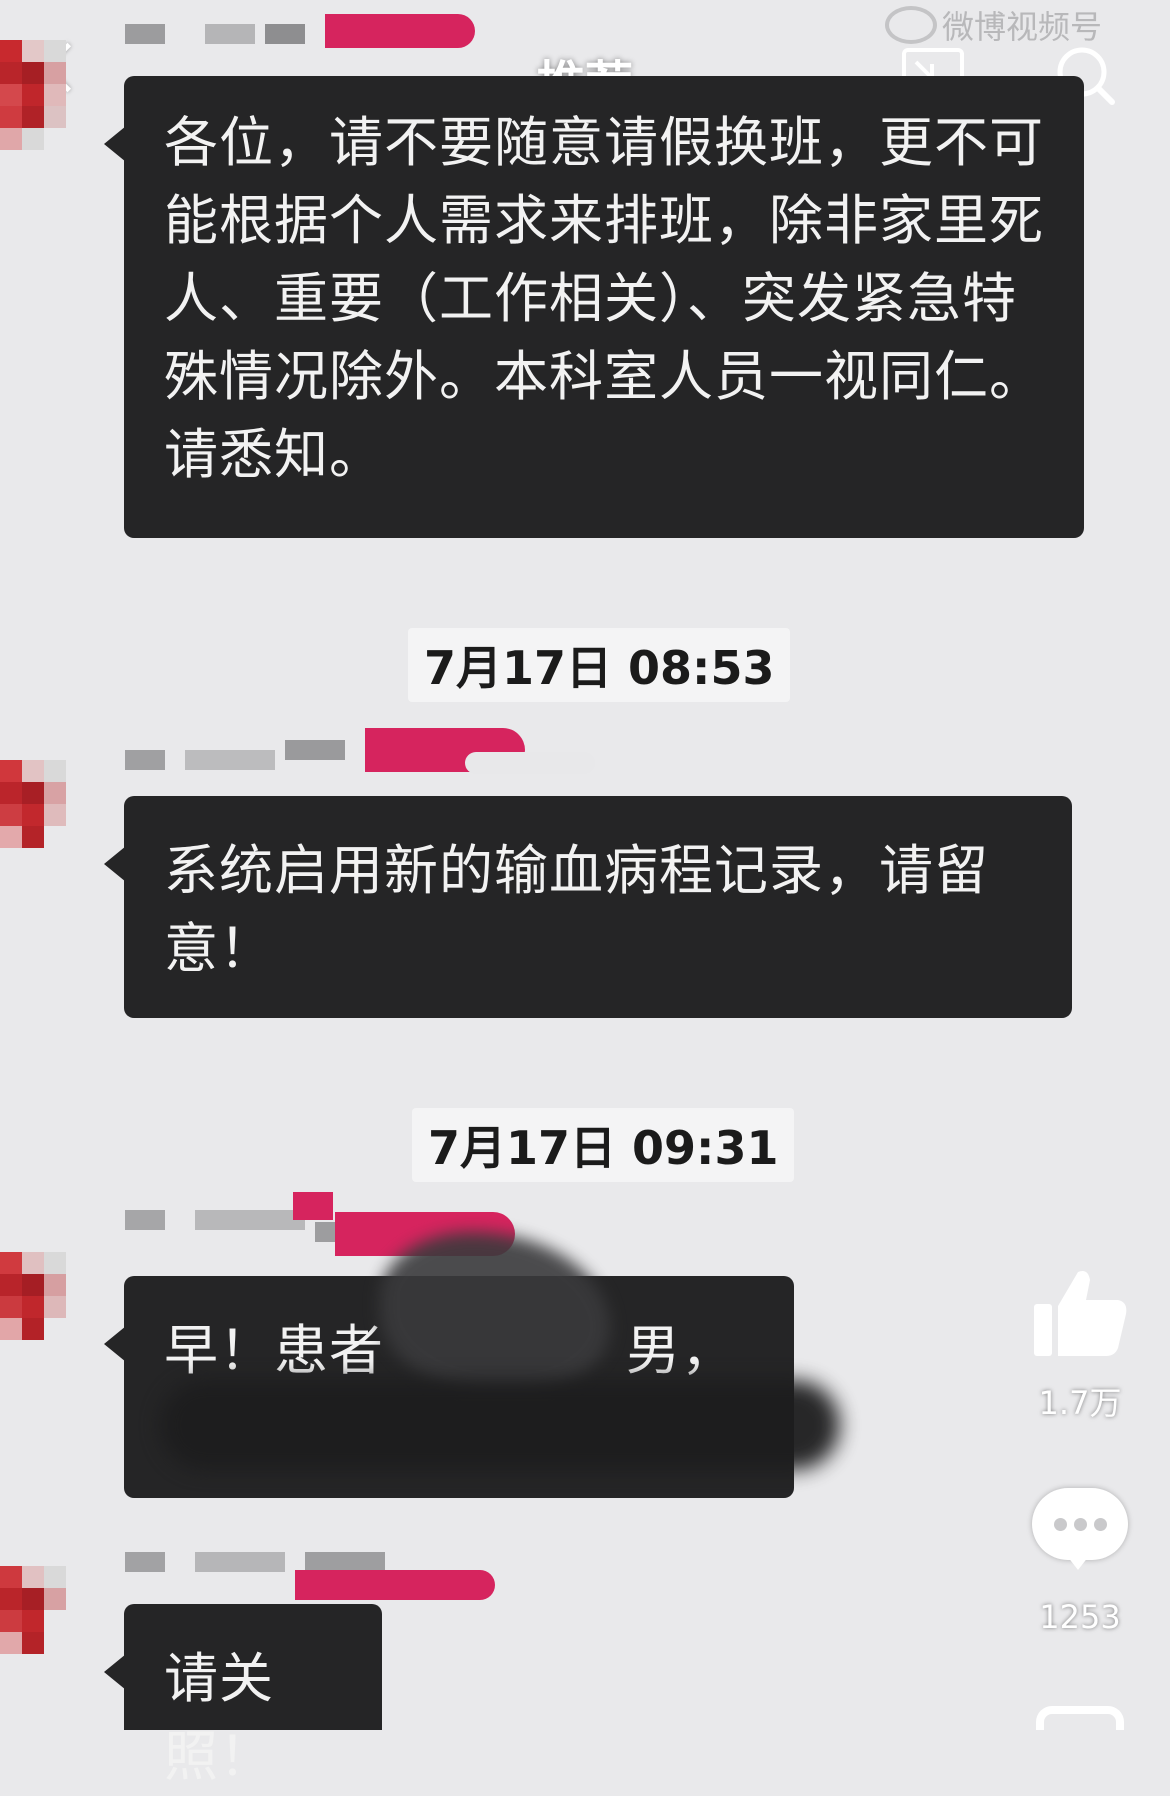 The image size is (1170, 1796). Describe the element at coordinates (603, 1145) in the screenshot. I see `message-timestamp: 7月17日 09:31` at that location.